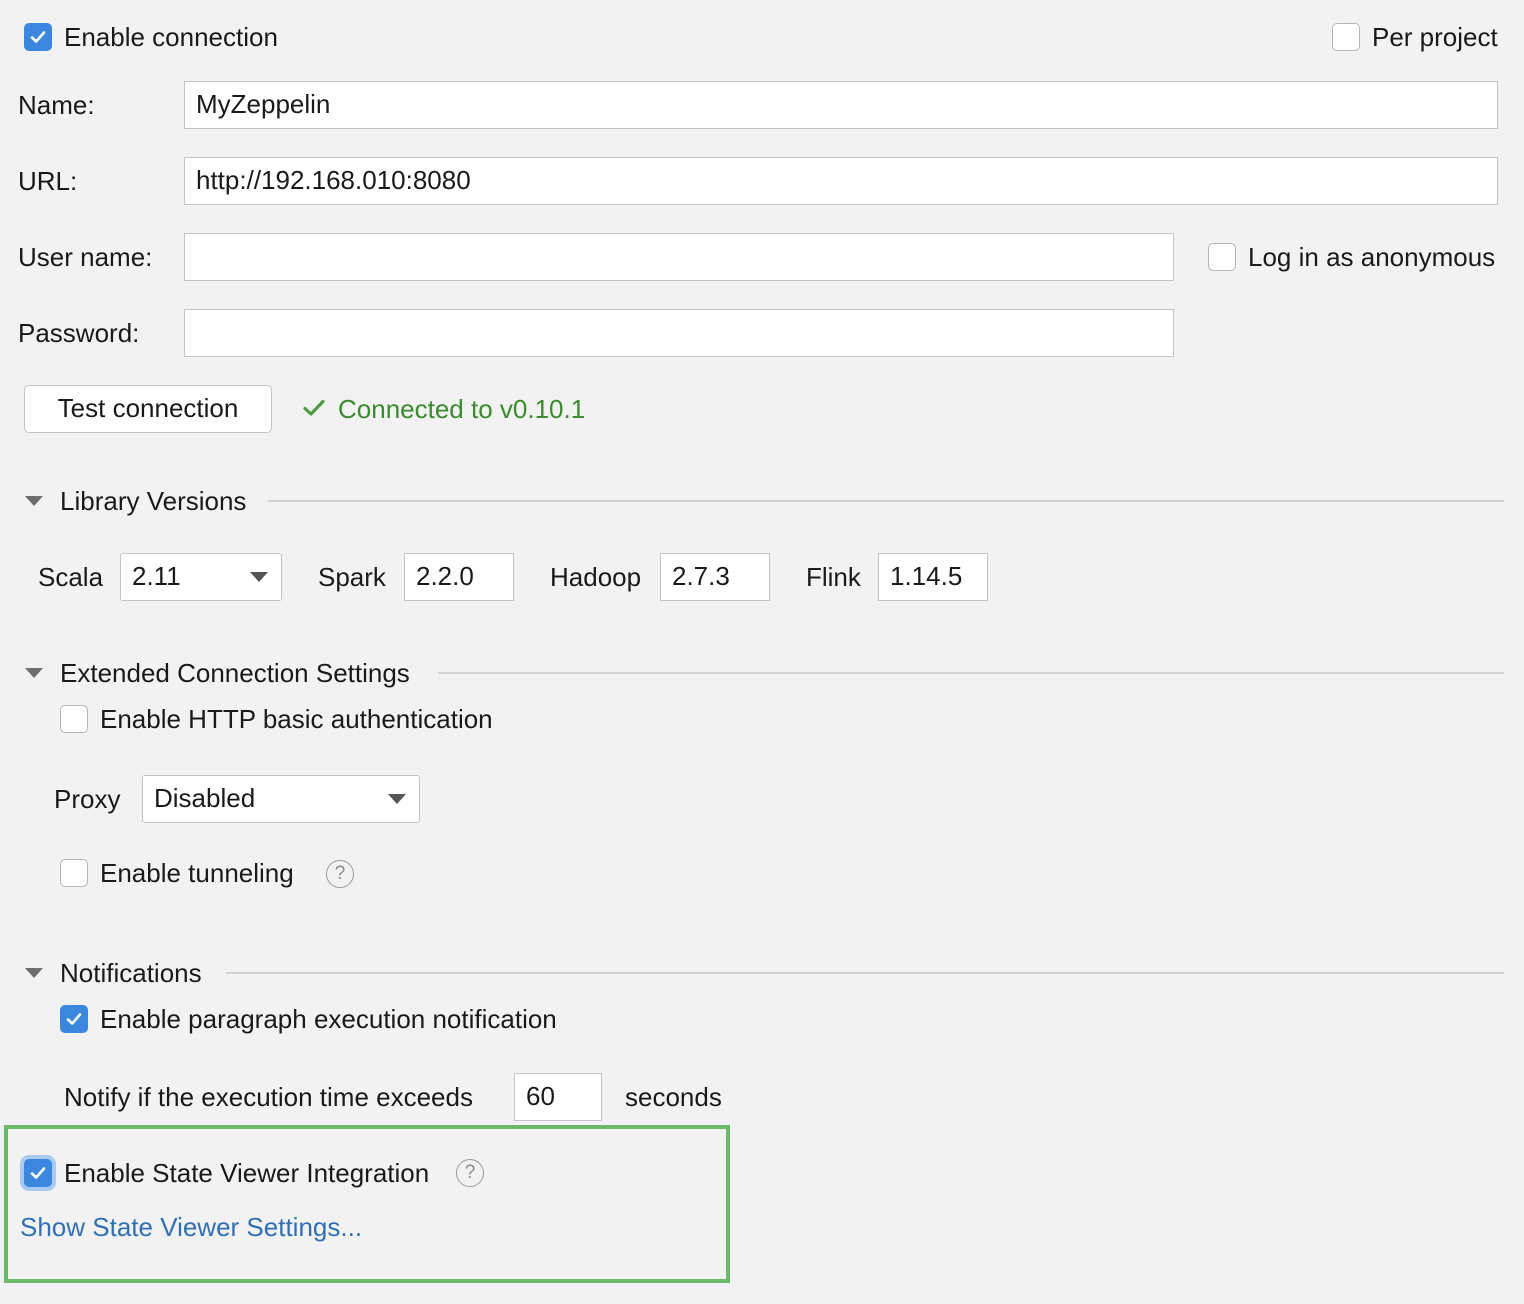  What do you see at coordinates (367, 1204) in the screenshot?
I see `state-viewer-highlight-frame` at bounding box center [367, 1204].